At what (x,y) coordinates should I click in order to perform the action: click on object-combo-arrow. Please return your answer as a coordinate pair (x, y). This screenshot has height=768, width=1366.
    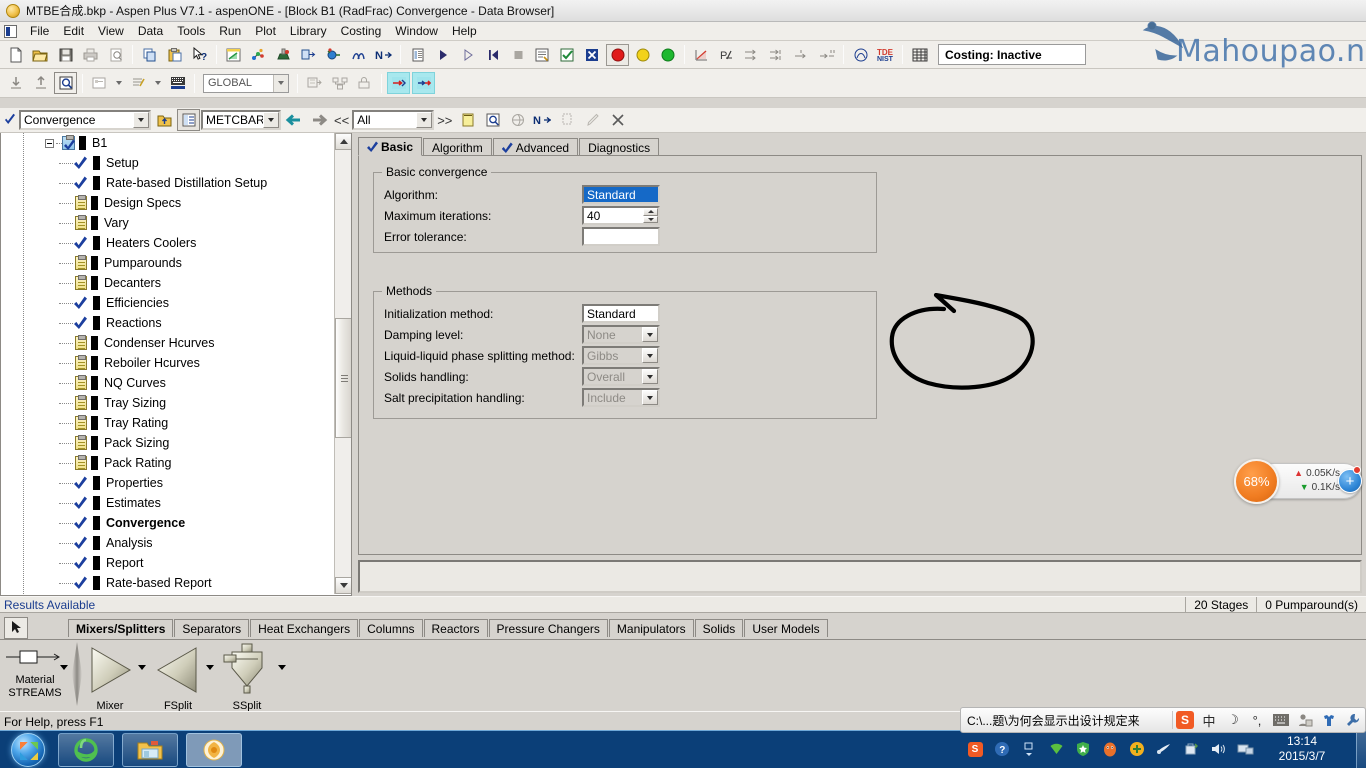
    Looking at the image, I should click on (141, 120).